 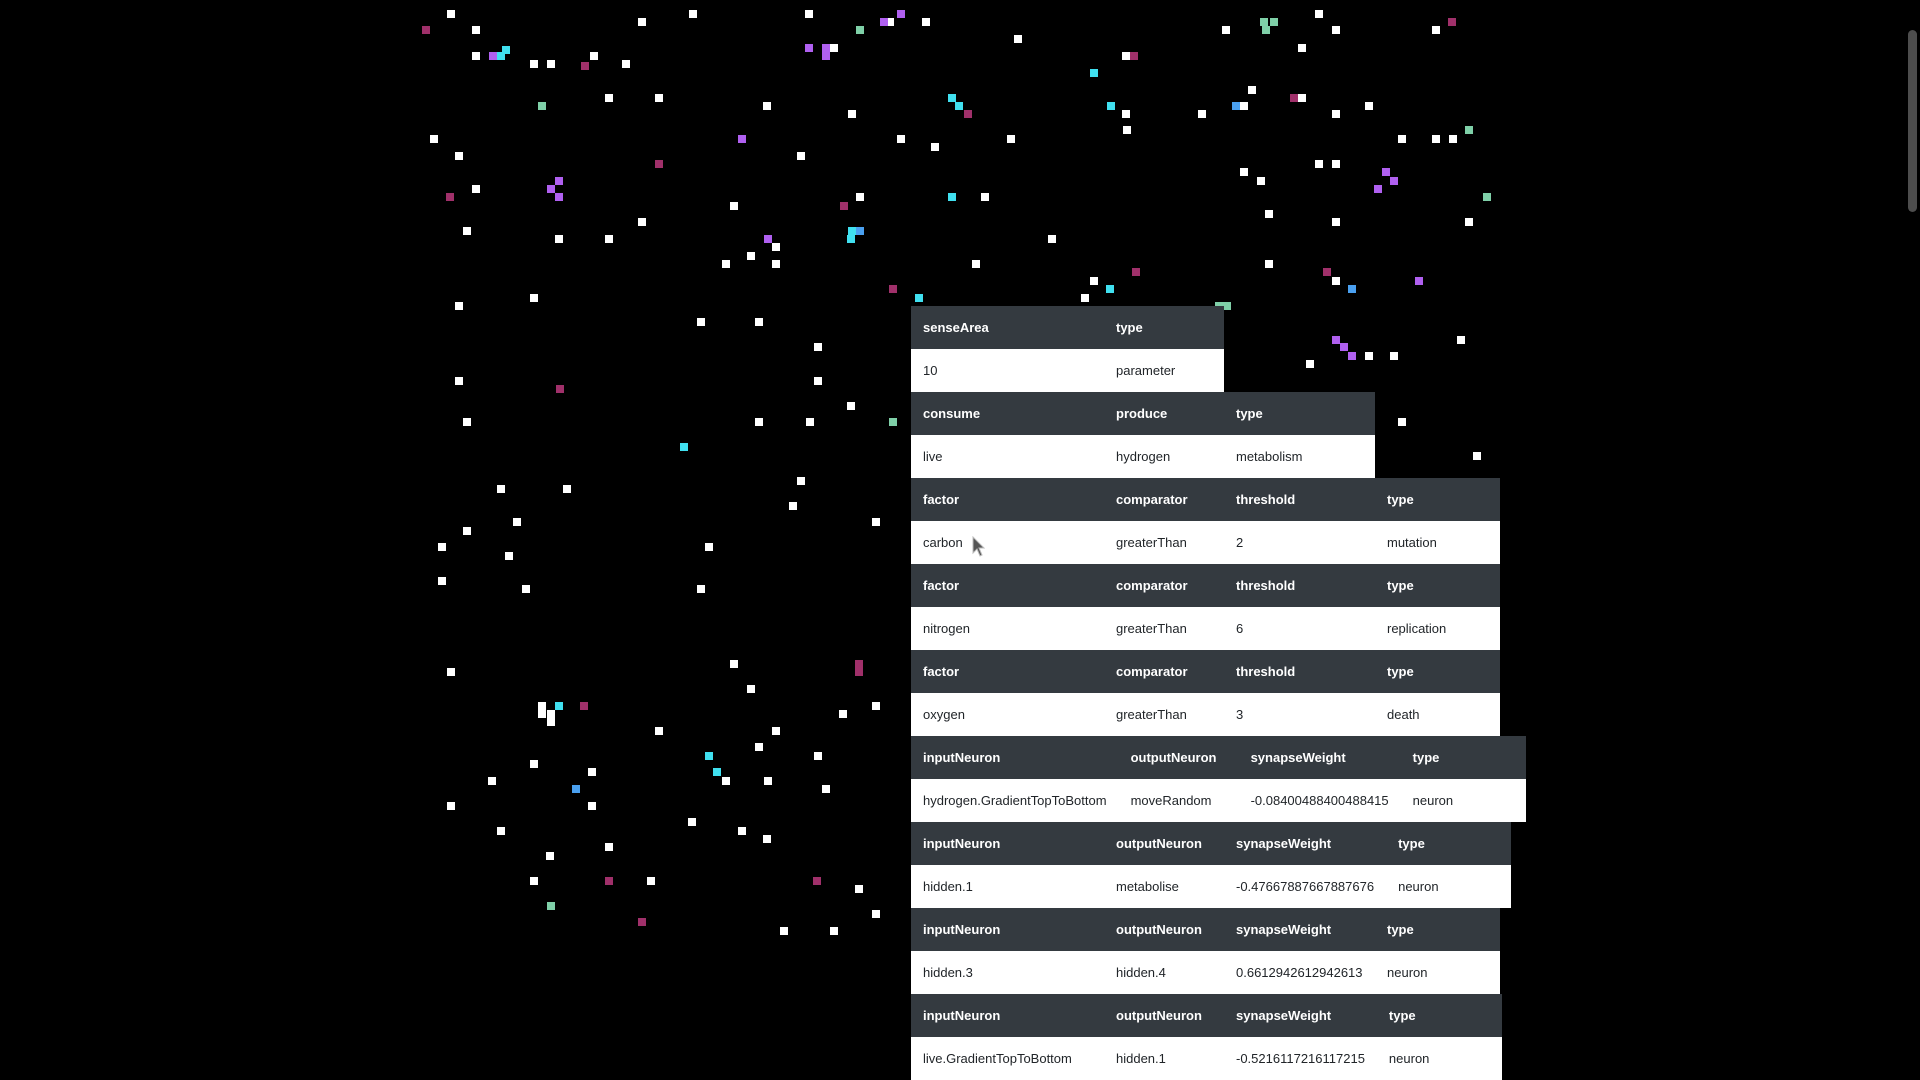 What do you see at coordinates (1299, 972) in the screenshot?
I see `table-cell: 0.6612942612942613` at bounding box center [1299, 972].